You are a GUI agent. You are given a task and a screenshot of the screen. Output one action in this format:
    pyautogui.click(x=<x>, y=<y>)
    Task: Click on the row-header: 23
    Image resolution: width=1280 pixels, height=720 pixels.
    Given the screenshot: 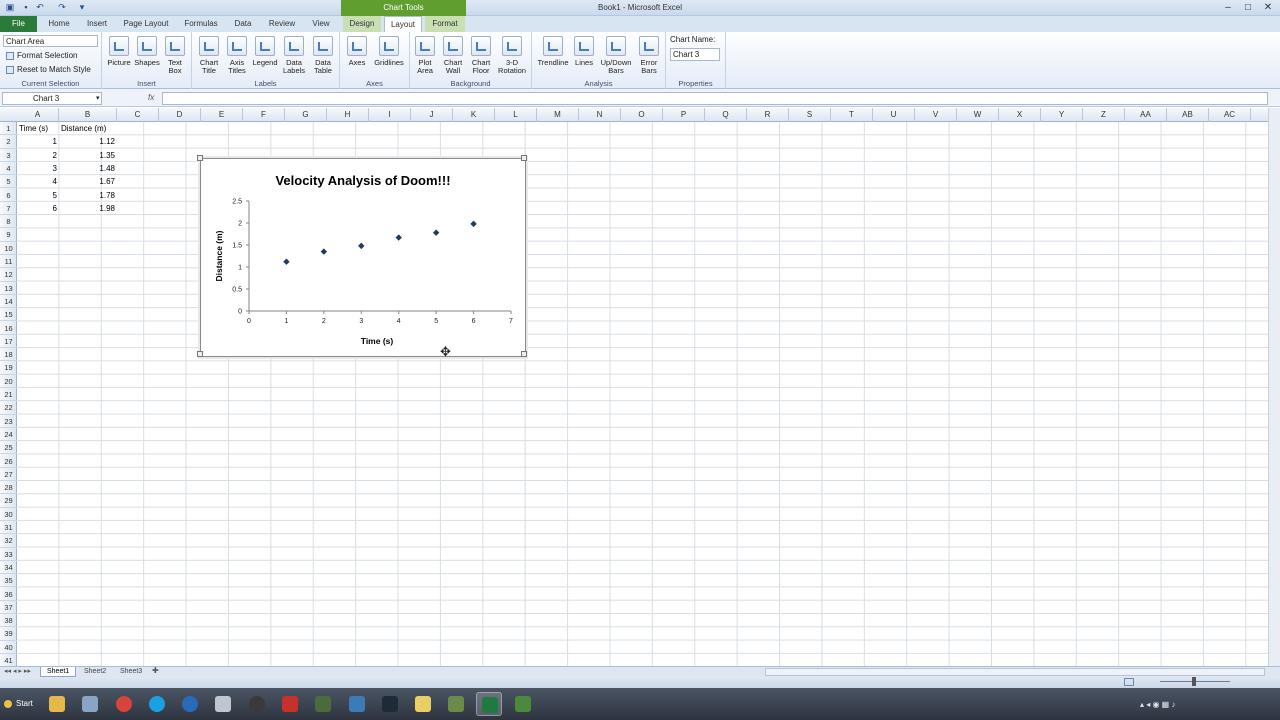 What is the action you would take?
    pyautogui.click(x=8, y=421)
    